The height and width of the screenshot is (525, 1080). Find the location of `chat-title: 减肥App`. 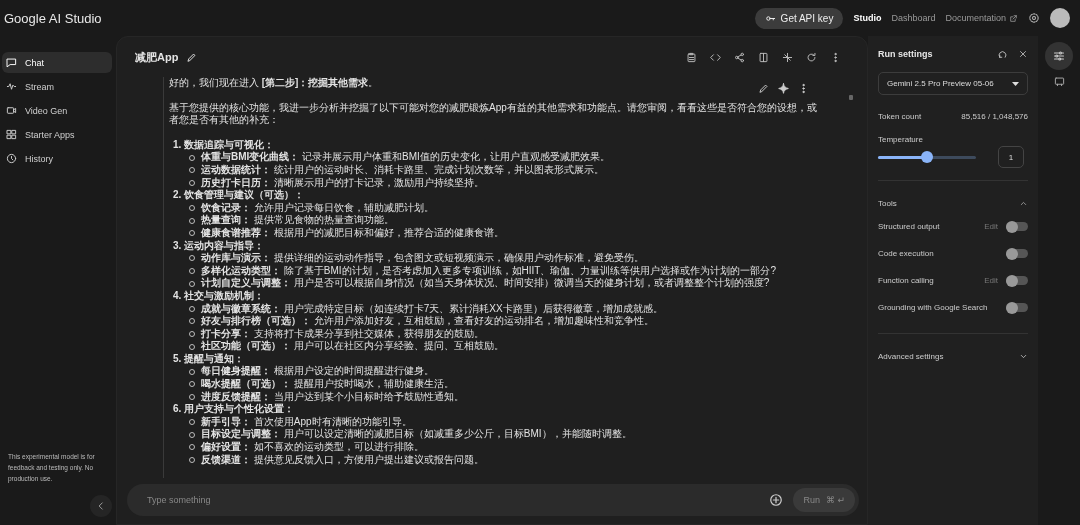

chat-title: 减肥App is located at coordinates (157, 57).